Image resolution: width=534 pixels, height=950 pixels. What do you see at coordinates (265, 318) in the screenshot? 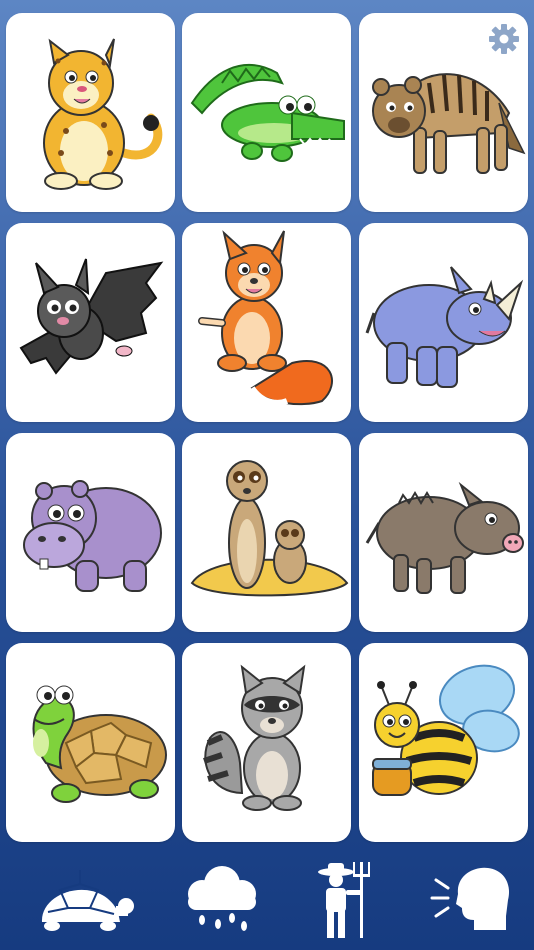
I see `fox-illustration` at bounding box center [265, 318].